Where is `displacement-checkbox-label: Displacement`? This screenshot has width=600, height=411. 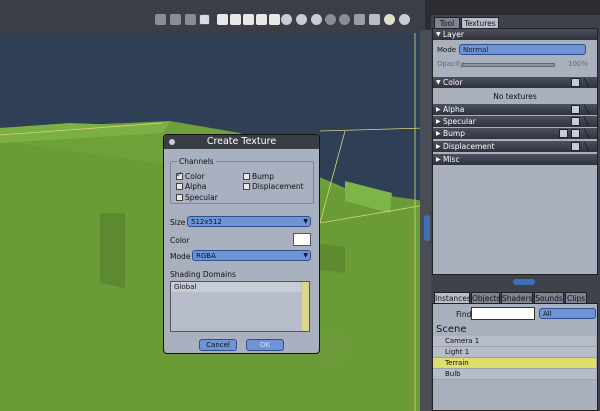
displacement-checkbox-label: Displacement is located at coordinates (278, 186).